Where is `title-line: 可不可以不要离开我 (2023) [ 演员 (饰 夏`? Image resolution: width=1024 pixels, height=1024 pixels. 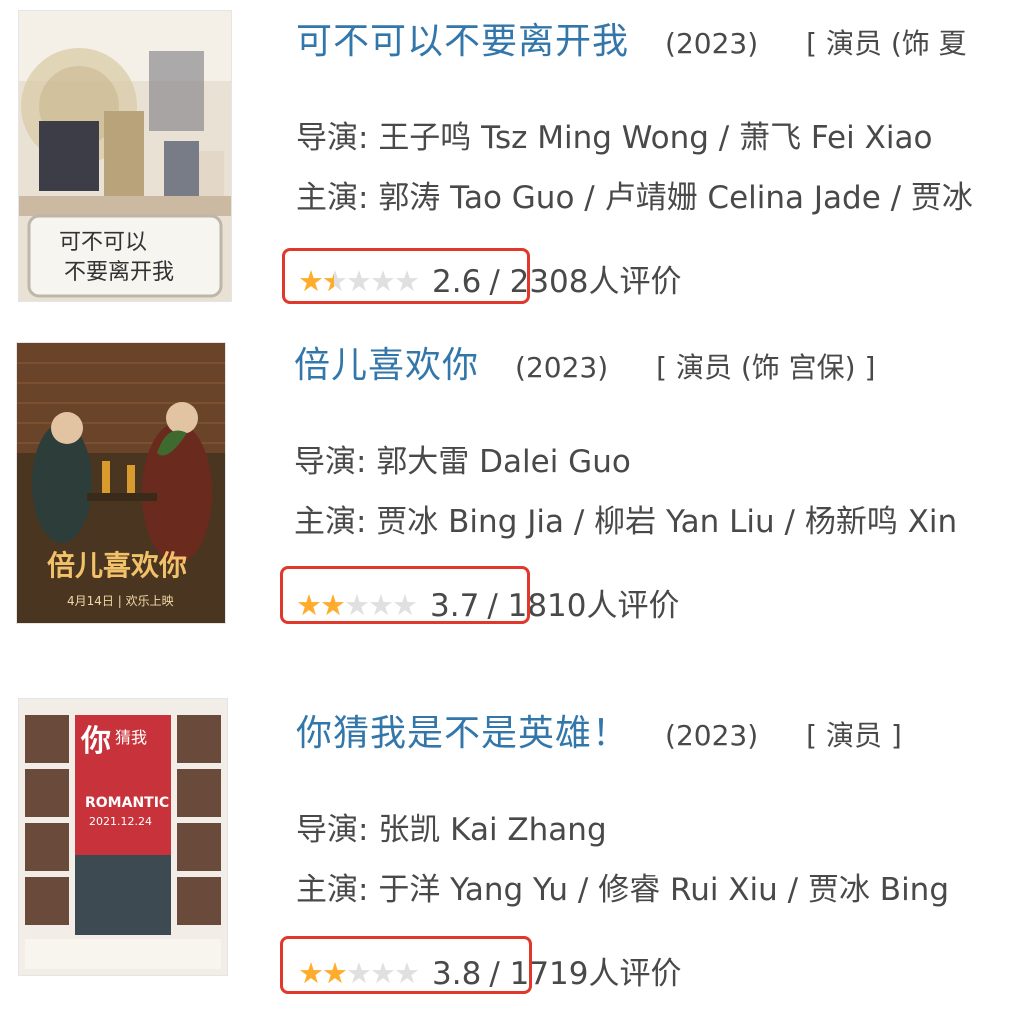
title-line: 可不可以不要离开我 (2023) [ 演员 (饰 夏 is located at coordinates (631, 38).